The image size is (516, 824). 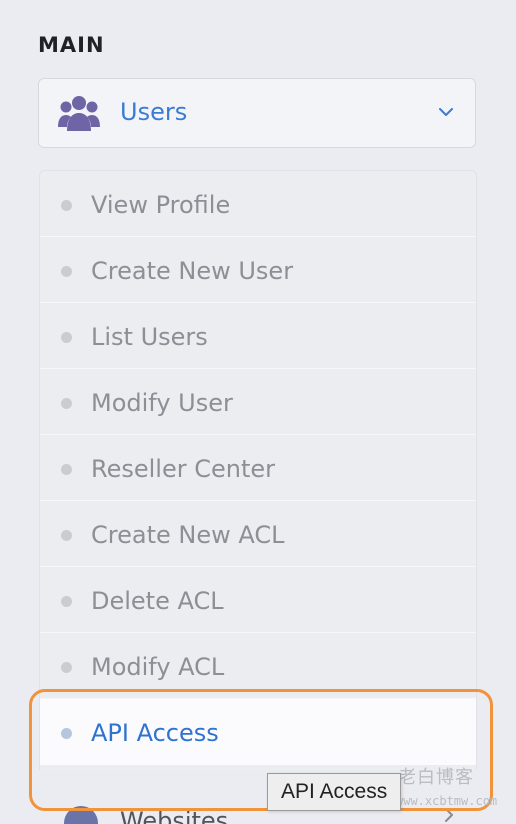 What do you see at coordinates (149, 337) in the screenshot?
I see `submenu-item-label: List Users` at bounding box center [149, 337].